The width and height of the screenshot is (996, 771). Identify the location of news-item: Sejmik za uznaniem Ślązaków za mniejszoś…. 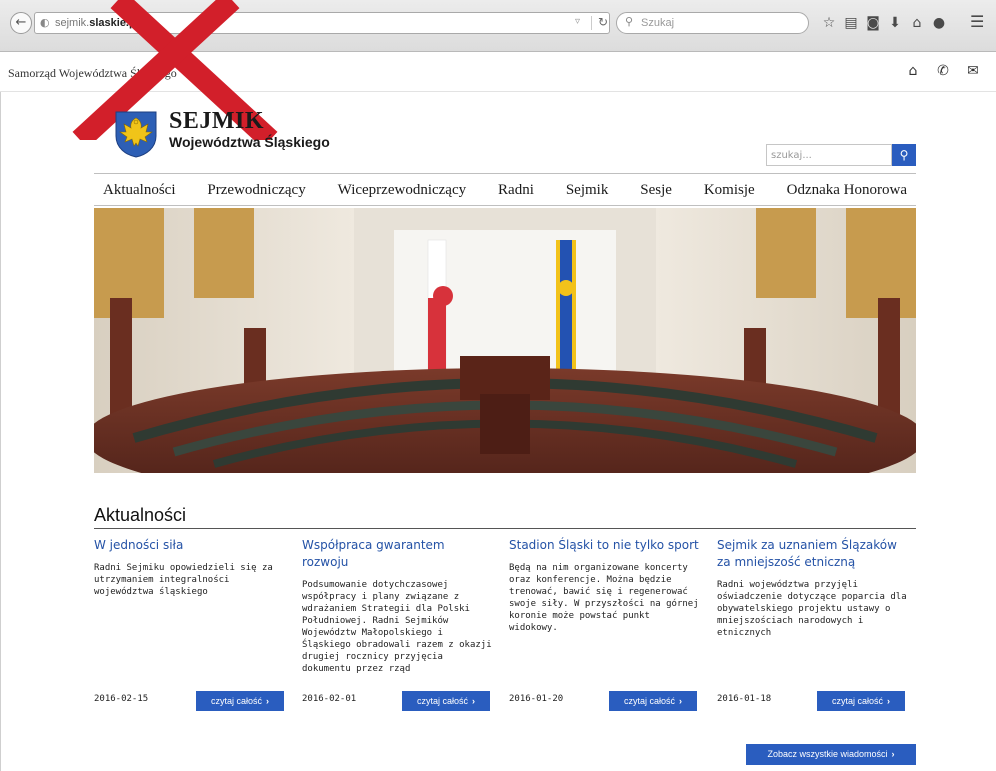
(812, 625).